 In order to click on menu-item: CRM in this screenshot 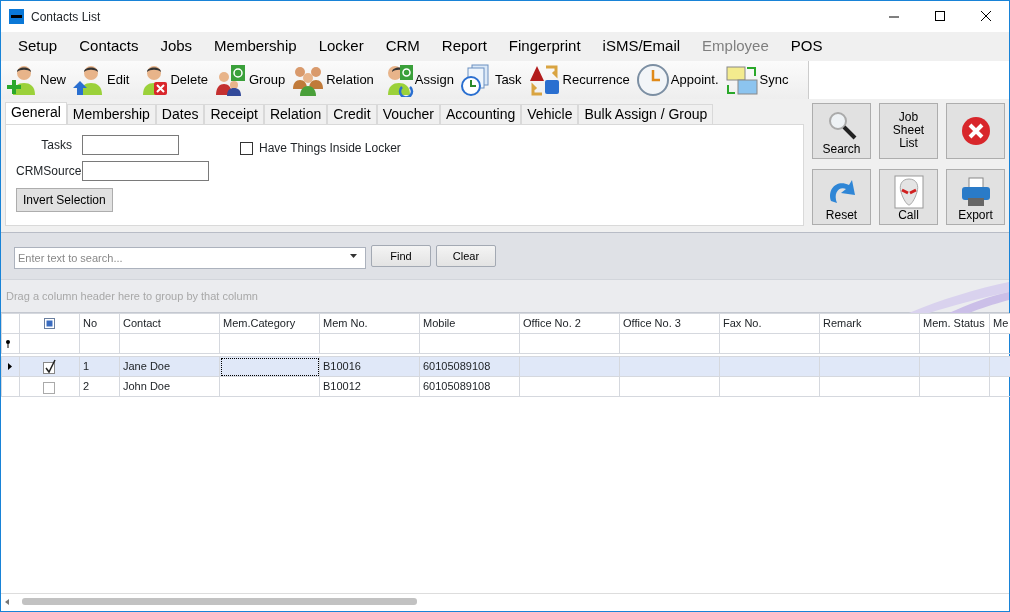, I will do `click(402, 46)`.